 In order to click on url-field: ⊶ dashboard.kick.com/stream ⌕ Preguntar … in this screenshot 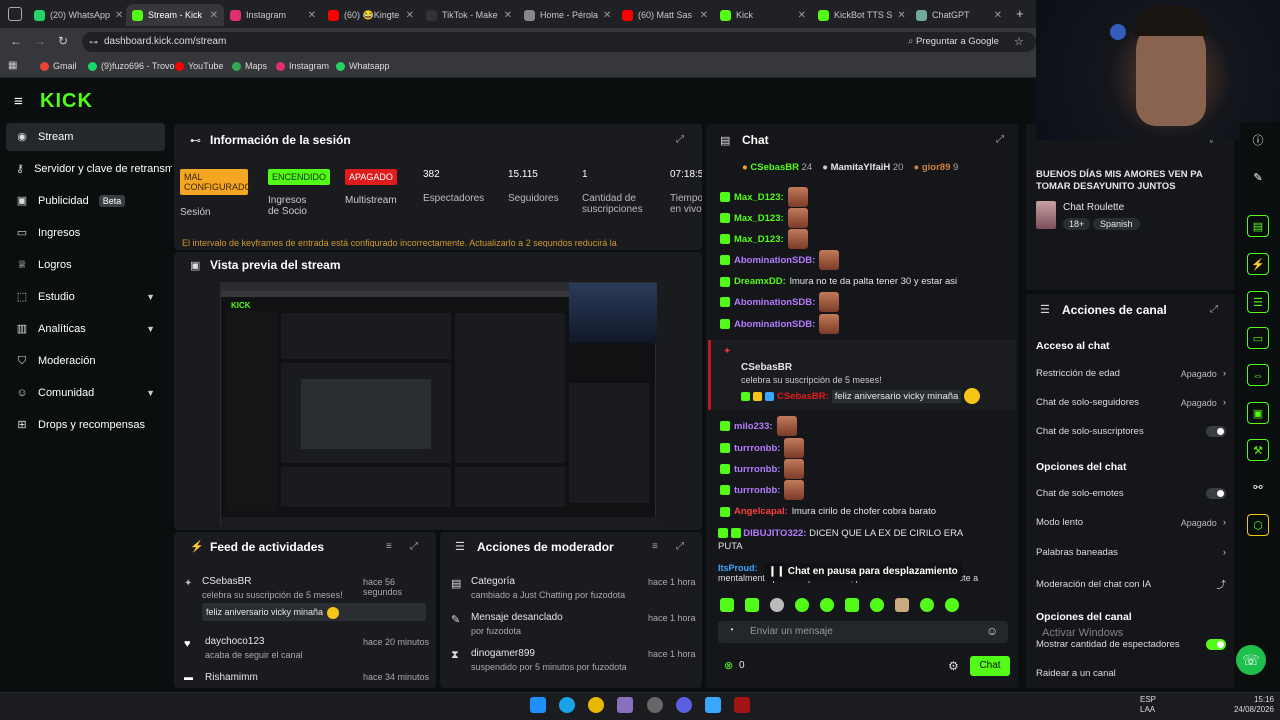, I will do `click(559, 42)`.